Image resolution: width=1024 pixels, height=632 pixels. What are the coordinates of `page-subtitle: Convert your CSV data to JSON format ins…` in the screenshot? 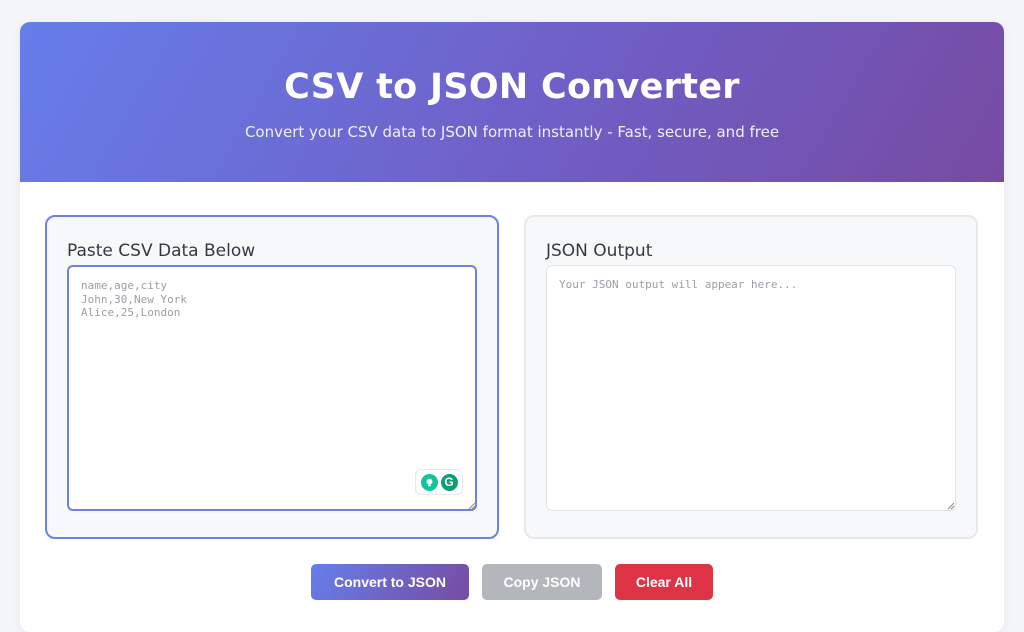 It's located at (512, 132).